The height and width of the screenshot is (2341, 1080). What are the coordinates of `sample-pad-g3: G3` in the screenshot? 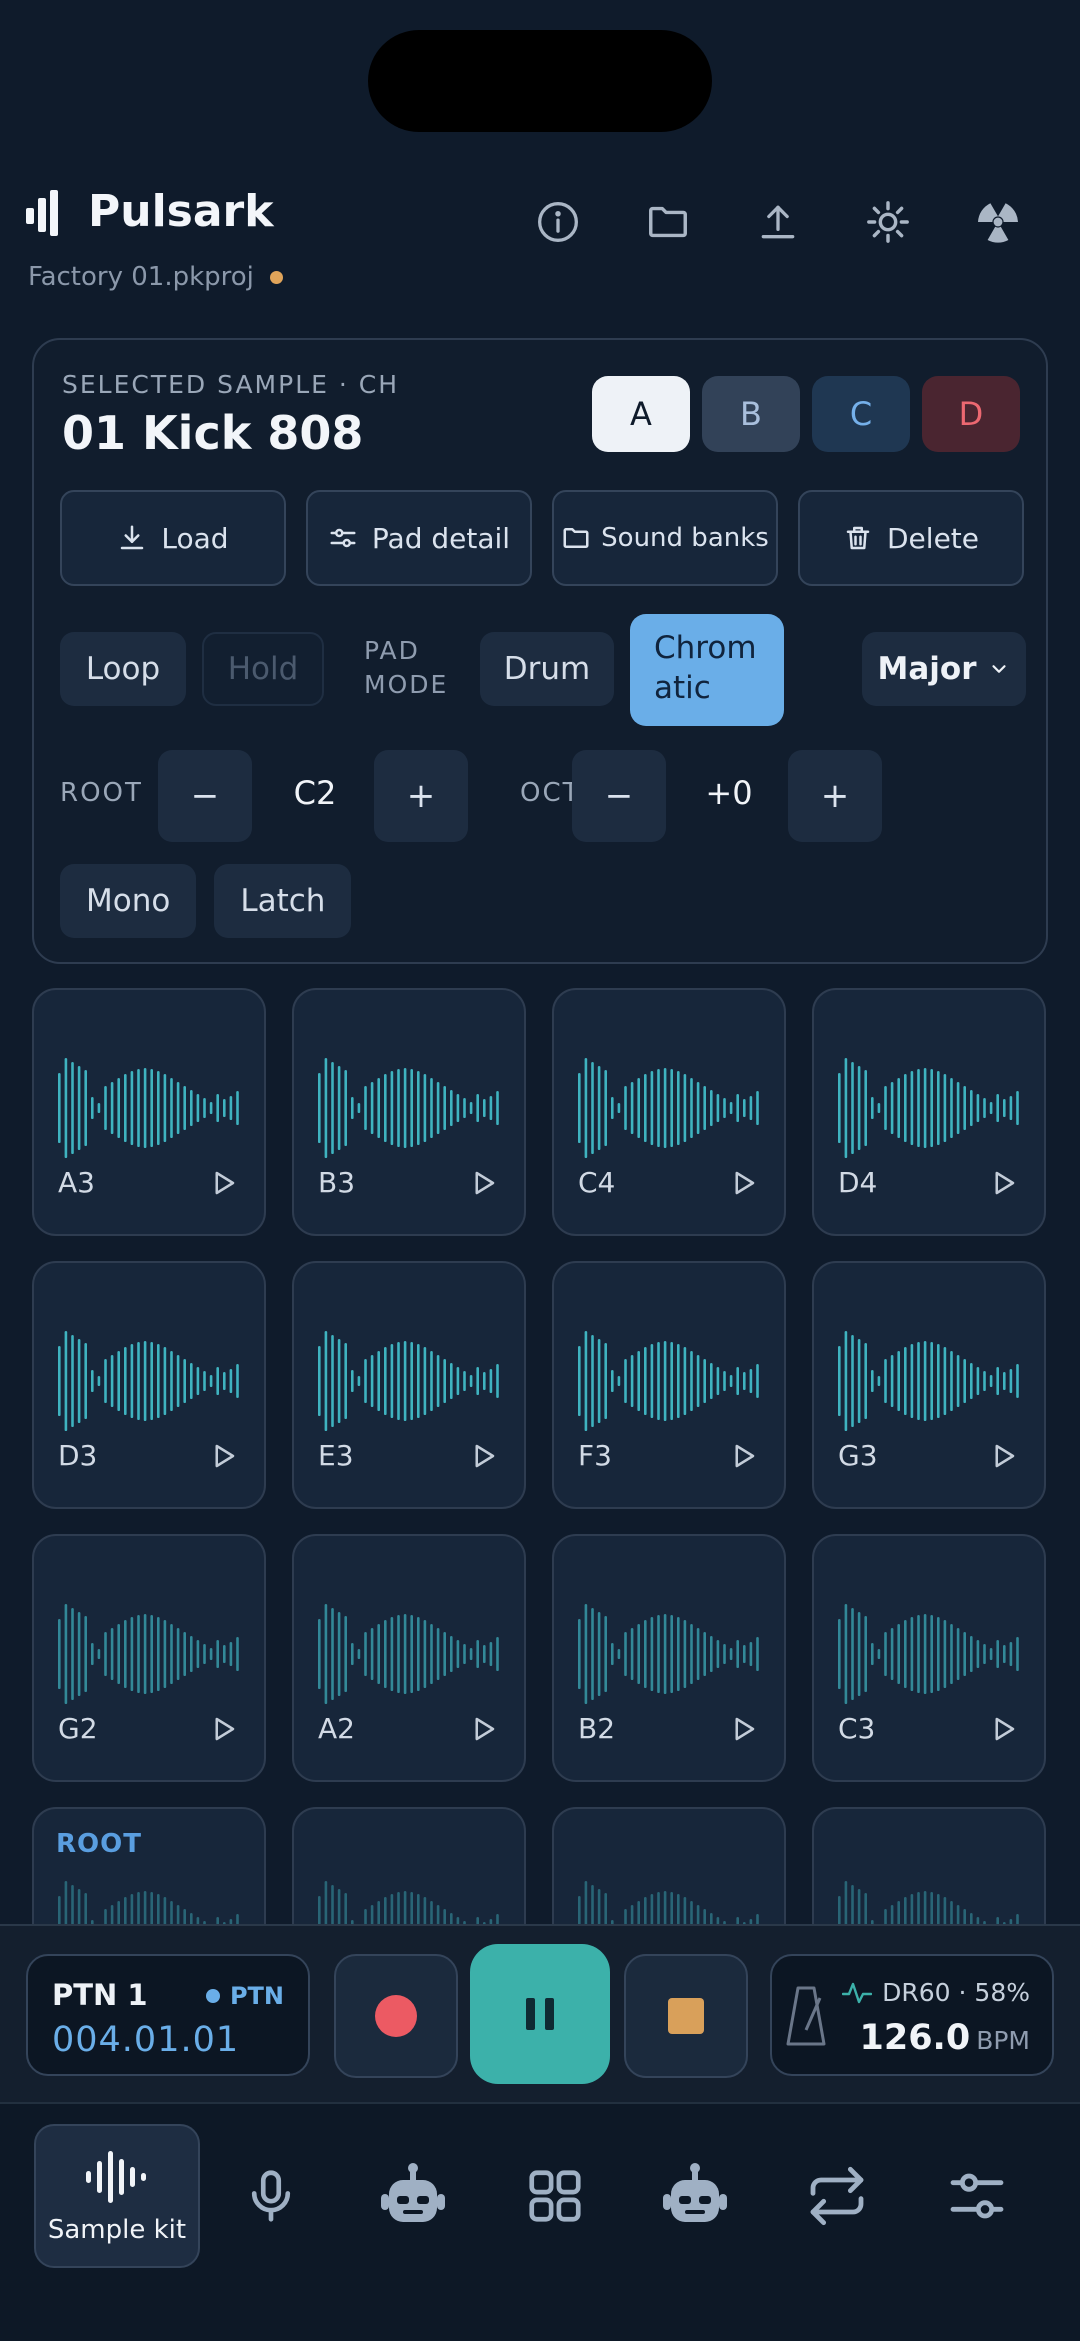 It's located at (929, 1385).